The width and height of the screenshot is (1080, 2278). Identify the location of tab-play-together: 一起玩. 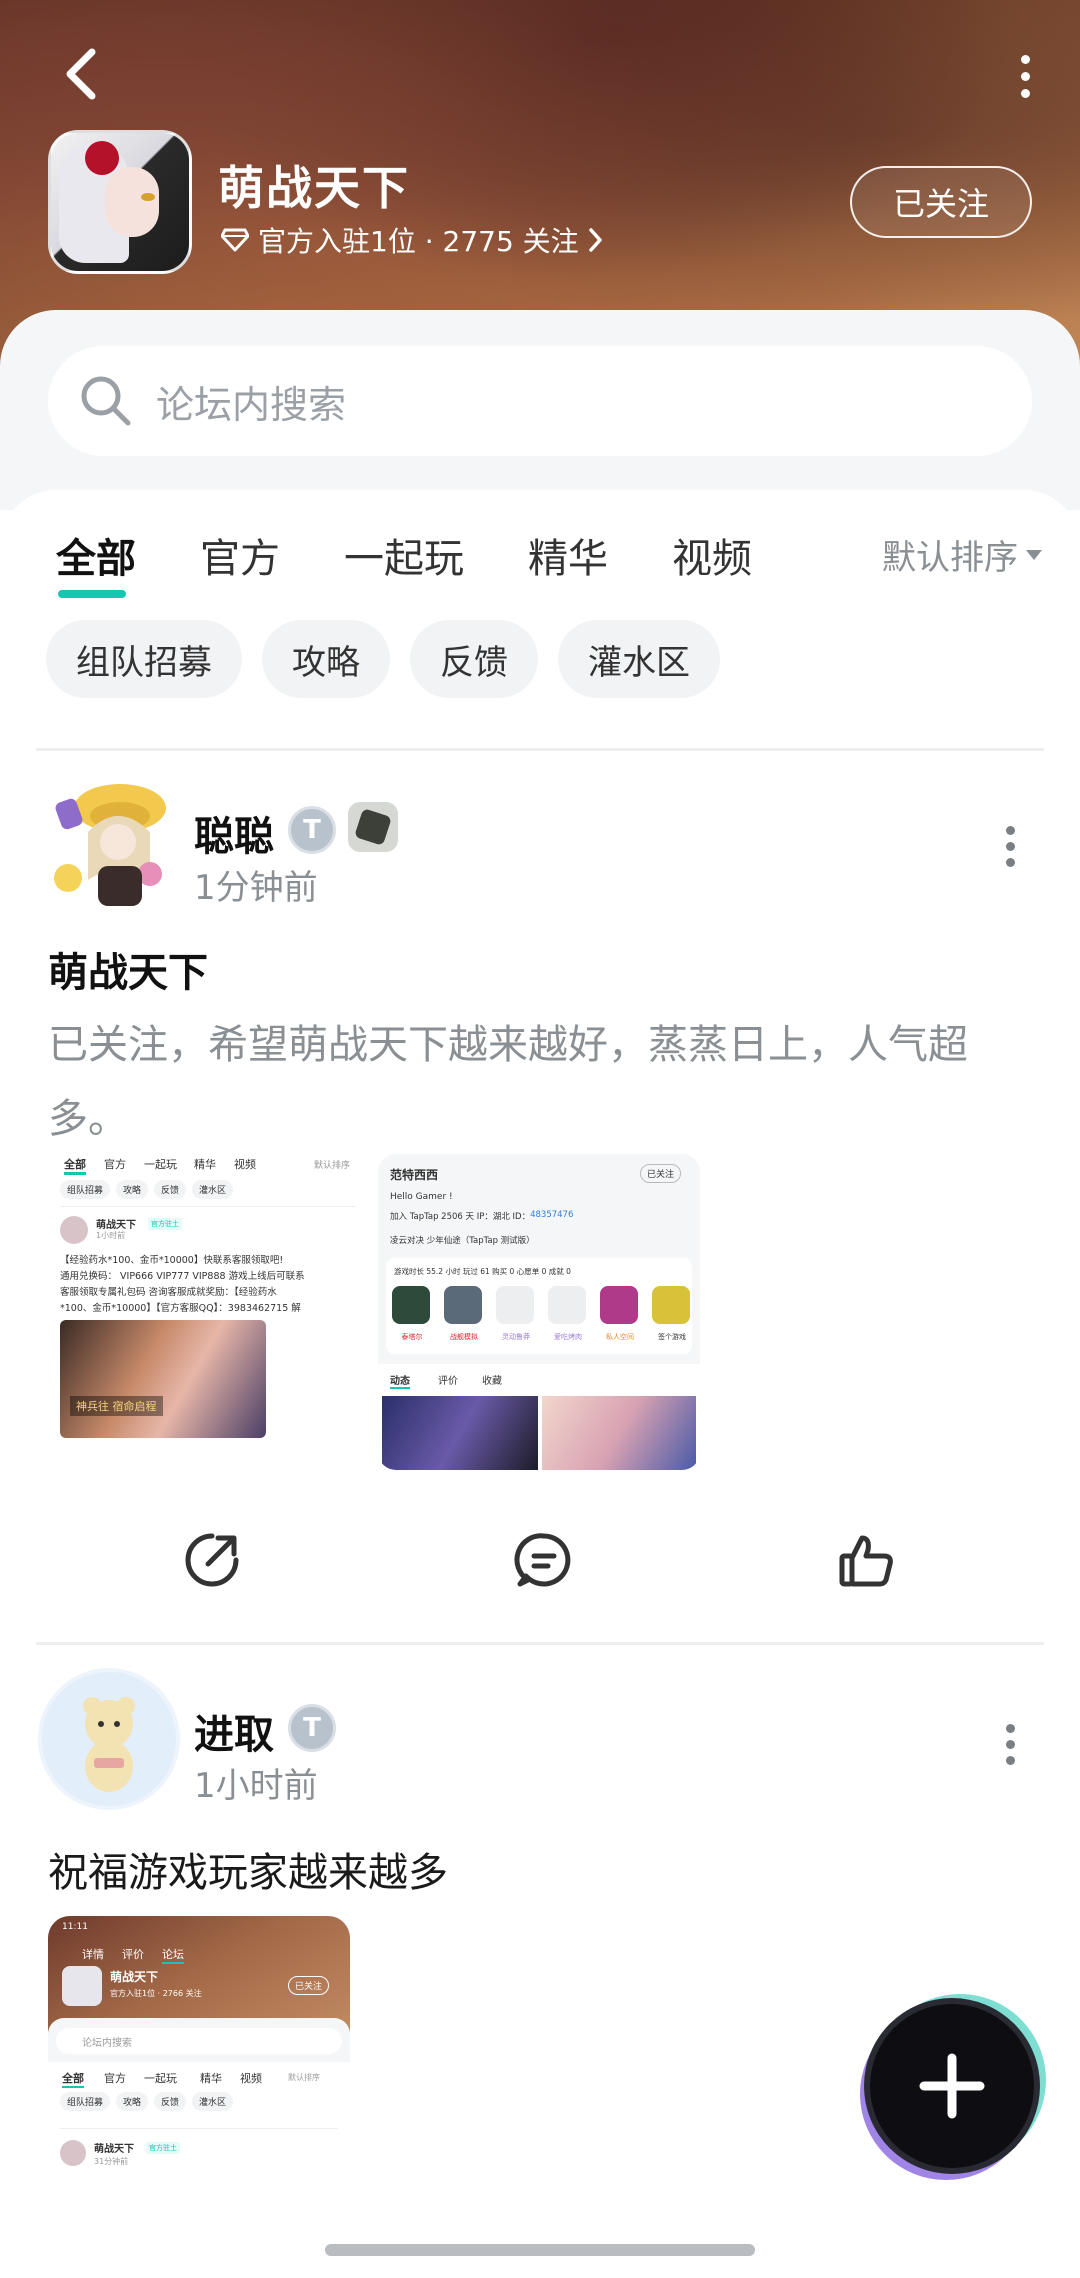
(404, 555).